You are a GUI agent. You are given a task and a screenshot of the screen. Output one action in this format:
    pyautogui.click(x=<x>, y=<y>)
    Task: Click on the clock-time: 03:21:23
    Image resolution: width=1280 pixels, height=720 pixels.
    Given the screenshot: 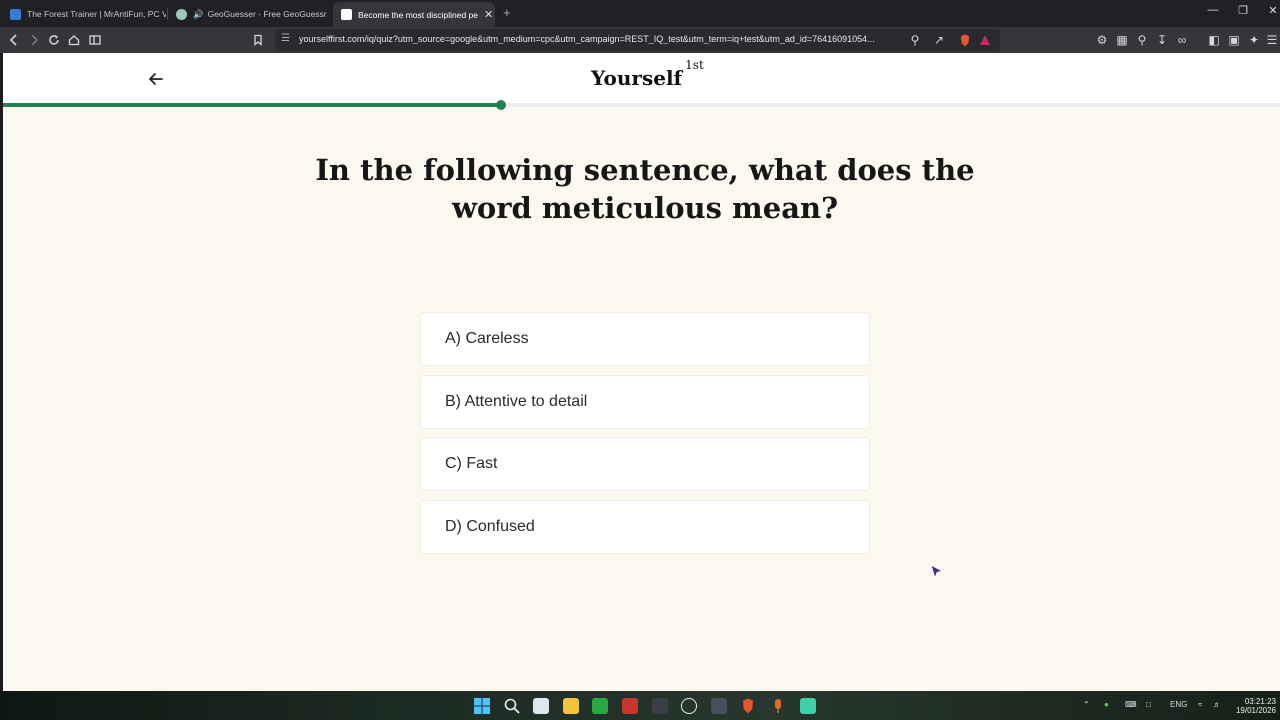 What is the action you would take?
    pyautogui.click(x=1260, y=701)
    